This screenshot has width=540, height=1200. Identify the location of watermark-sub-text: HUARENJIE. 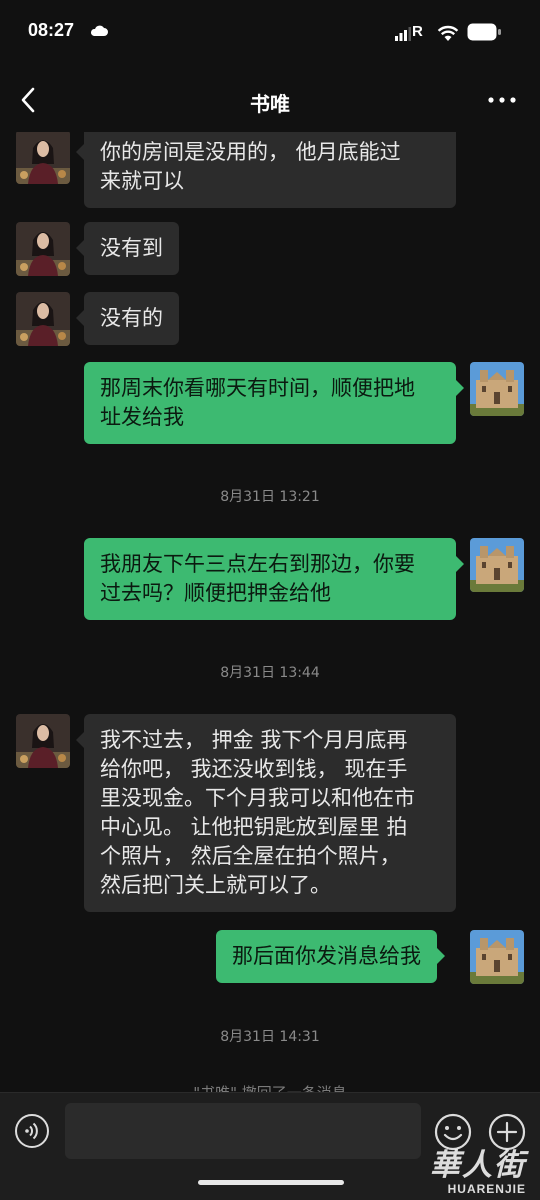
(486, 1189).